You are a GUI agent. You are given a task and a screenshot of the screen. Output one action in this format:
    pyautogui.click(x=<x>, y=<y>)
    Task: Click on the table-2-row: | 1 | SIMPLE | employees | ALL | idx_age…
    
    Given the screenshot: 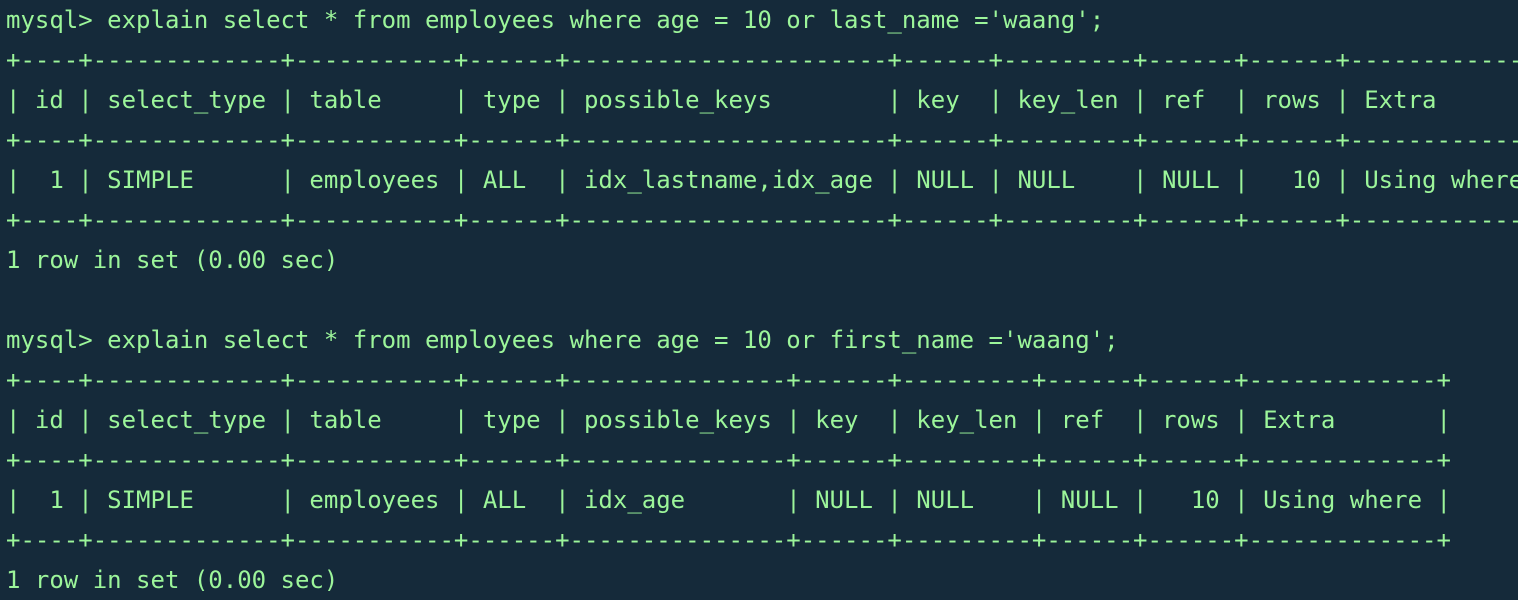 What is the action you would take?
    pyautogui.click(x=728, y=500)
    